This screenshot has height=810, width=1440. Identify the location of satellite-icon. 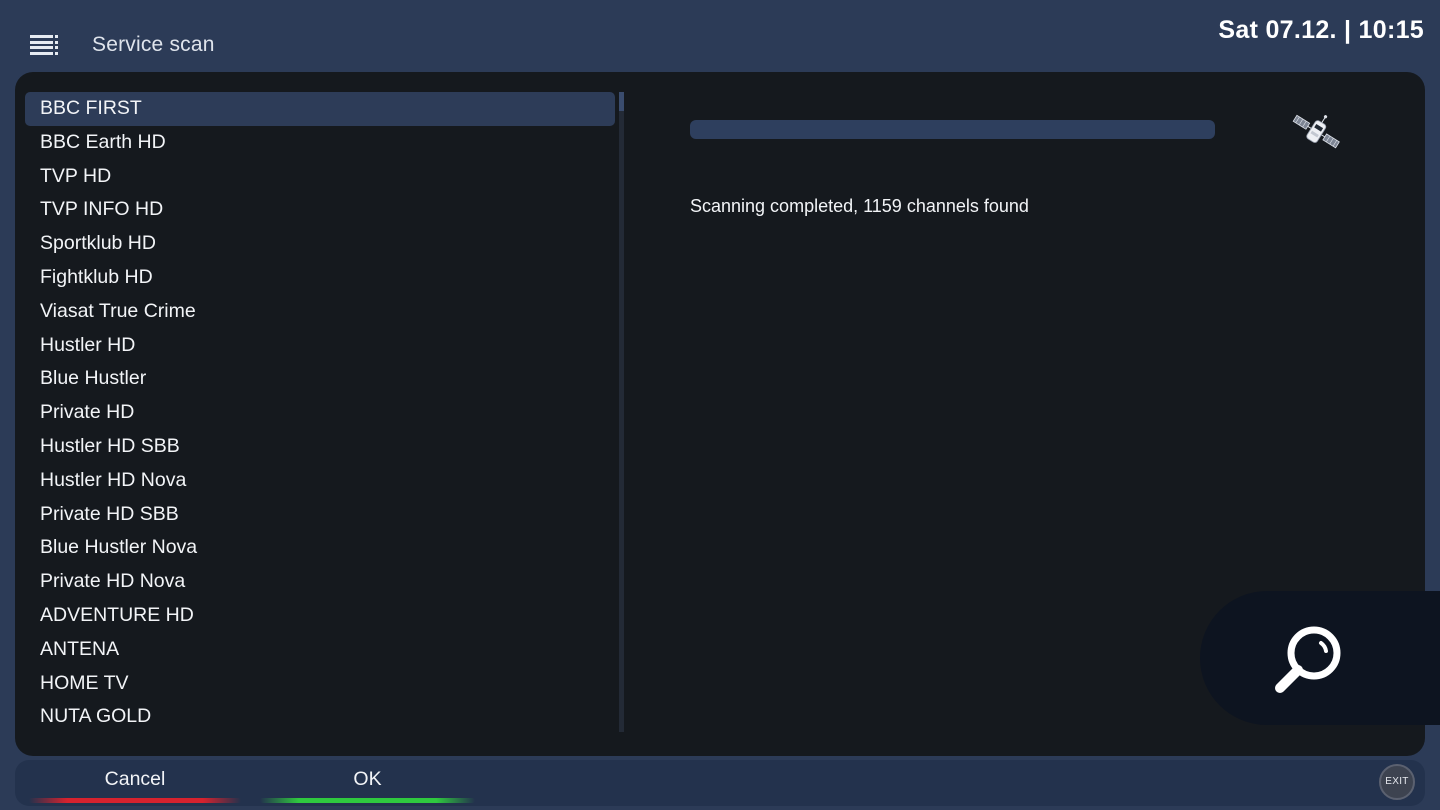
(1316, 131).